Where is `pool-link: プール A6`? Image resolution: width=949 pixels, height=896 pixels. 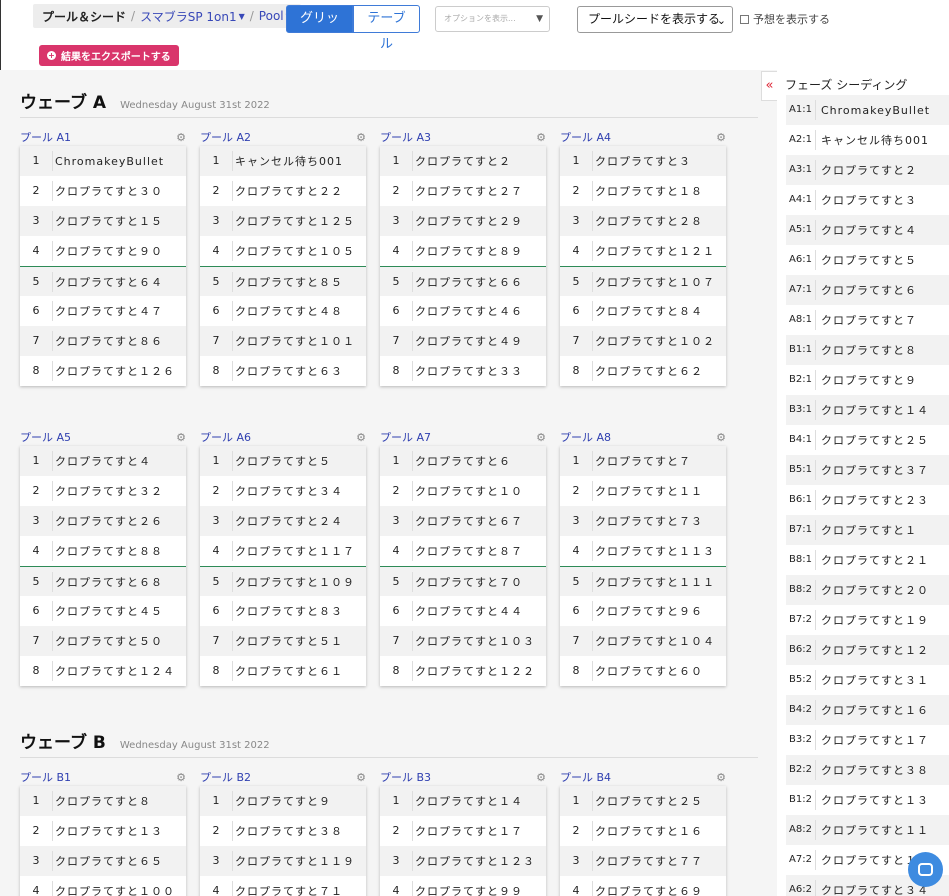 pool-link: プール A6 is located at coordinates (225, 437).